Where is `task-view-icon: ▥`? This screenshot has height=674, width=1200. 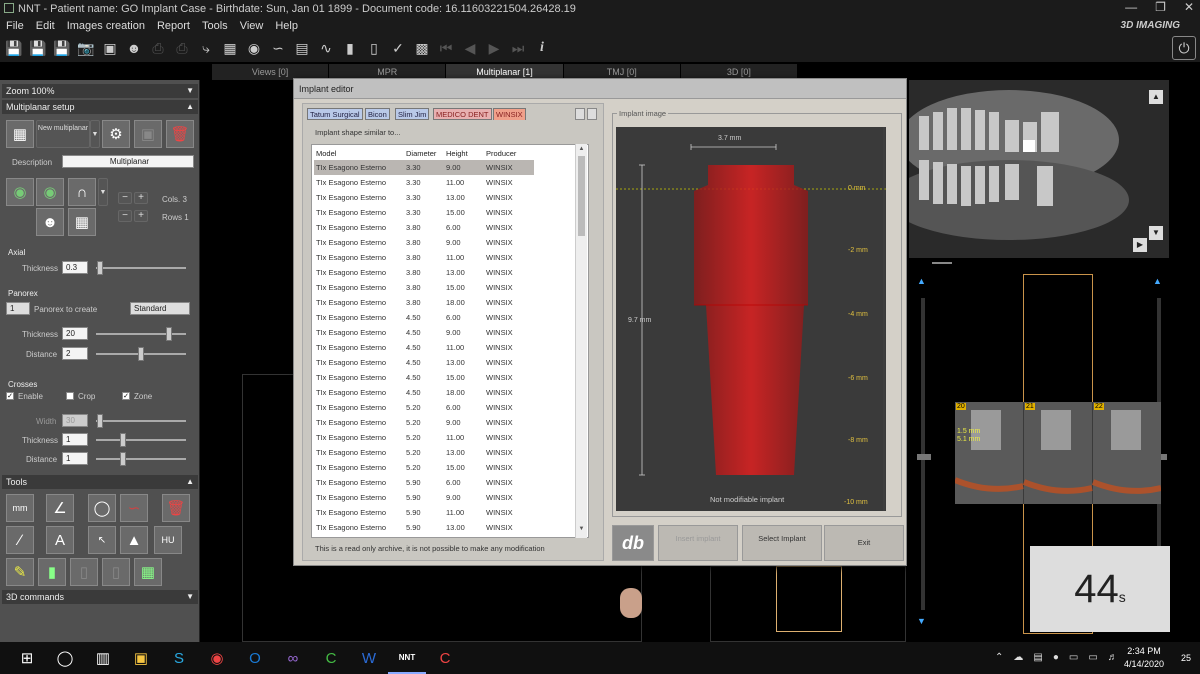 task-view-icon: ▥ is located at coordinates (103, 658).